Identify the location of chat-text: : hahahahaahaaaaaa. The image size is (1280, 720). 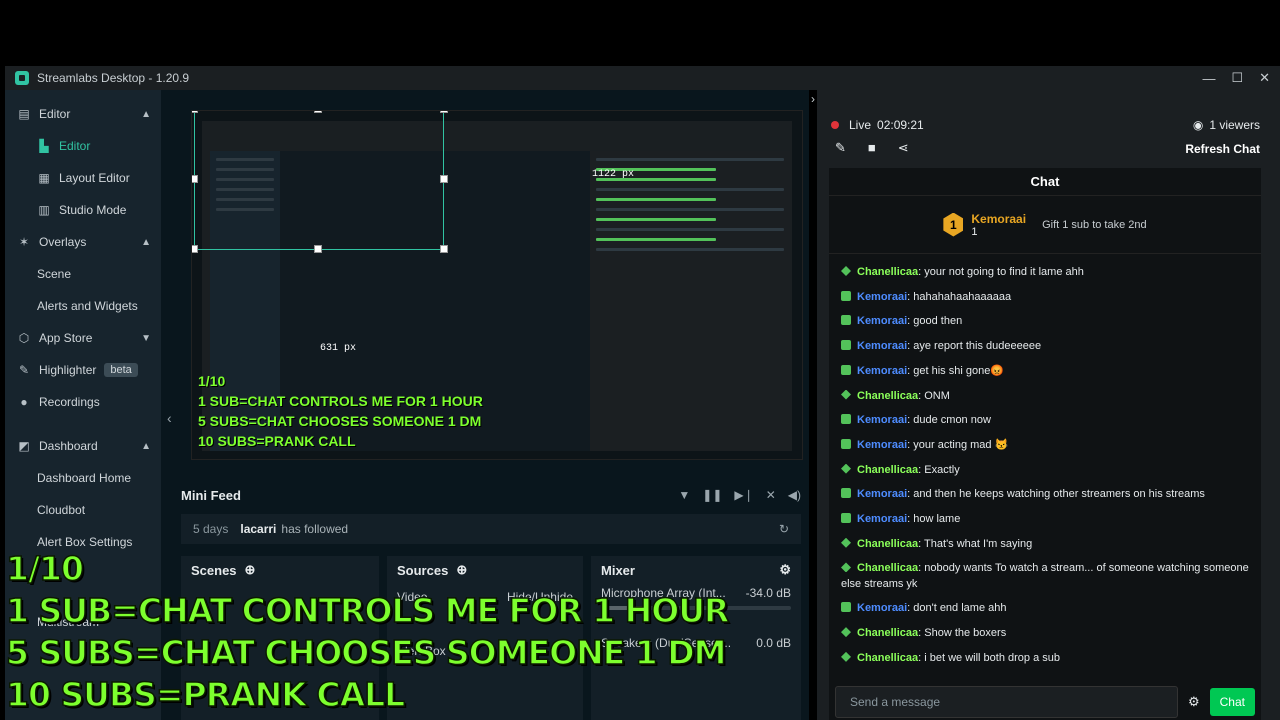
(959, 296).